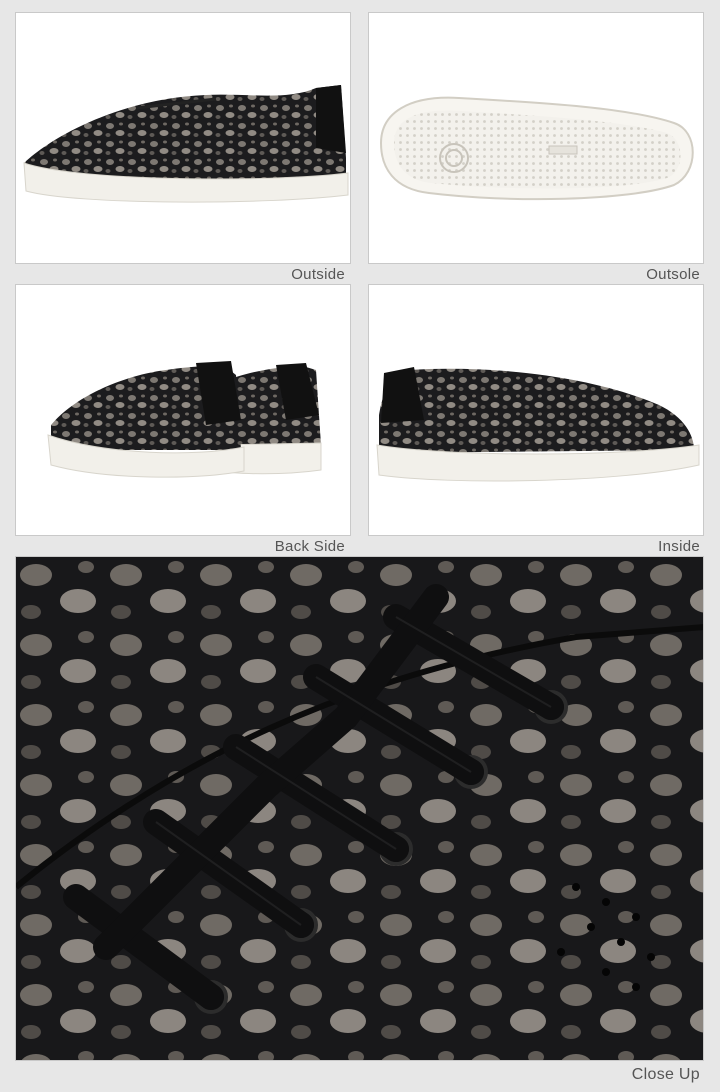  What do you see at coordinates (538, 424) in the screenshot?
I see `sneaker-inside-image` at bounding box center [538, 424].